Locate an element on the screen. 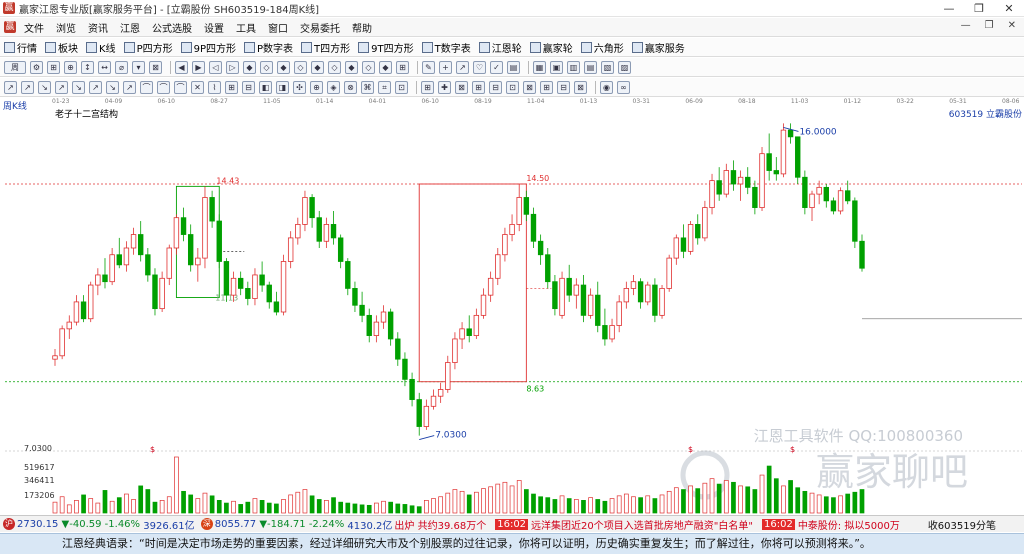 The image size is (1024, 554). menu-tools: 工具 is located at coordinates (246, 27).